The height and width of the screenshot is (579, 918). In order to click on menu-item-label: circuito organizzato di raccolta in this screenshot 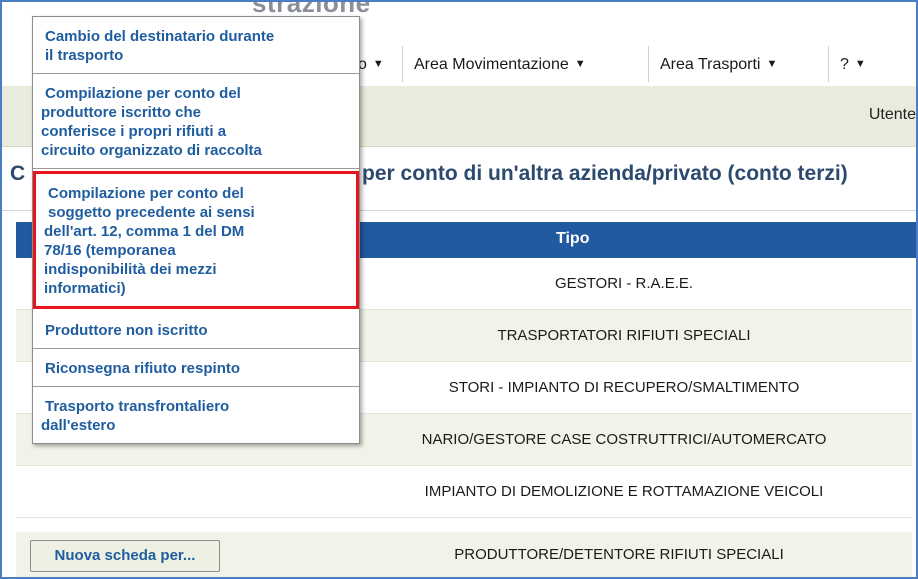, I will do `click(151, 150)`.